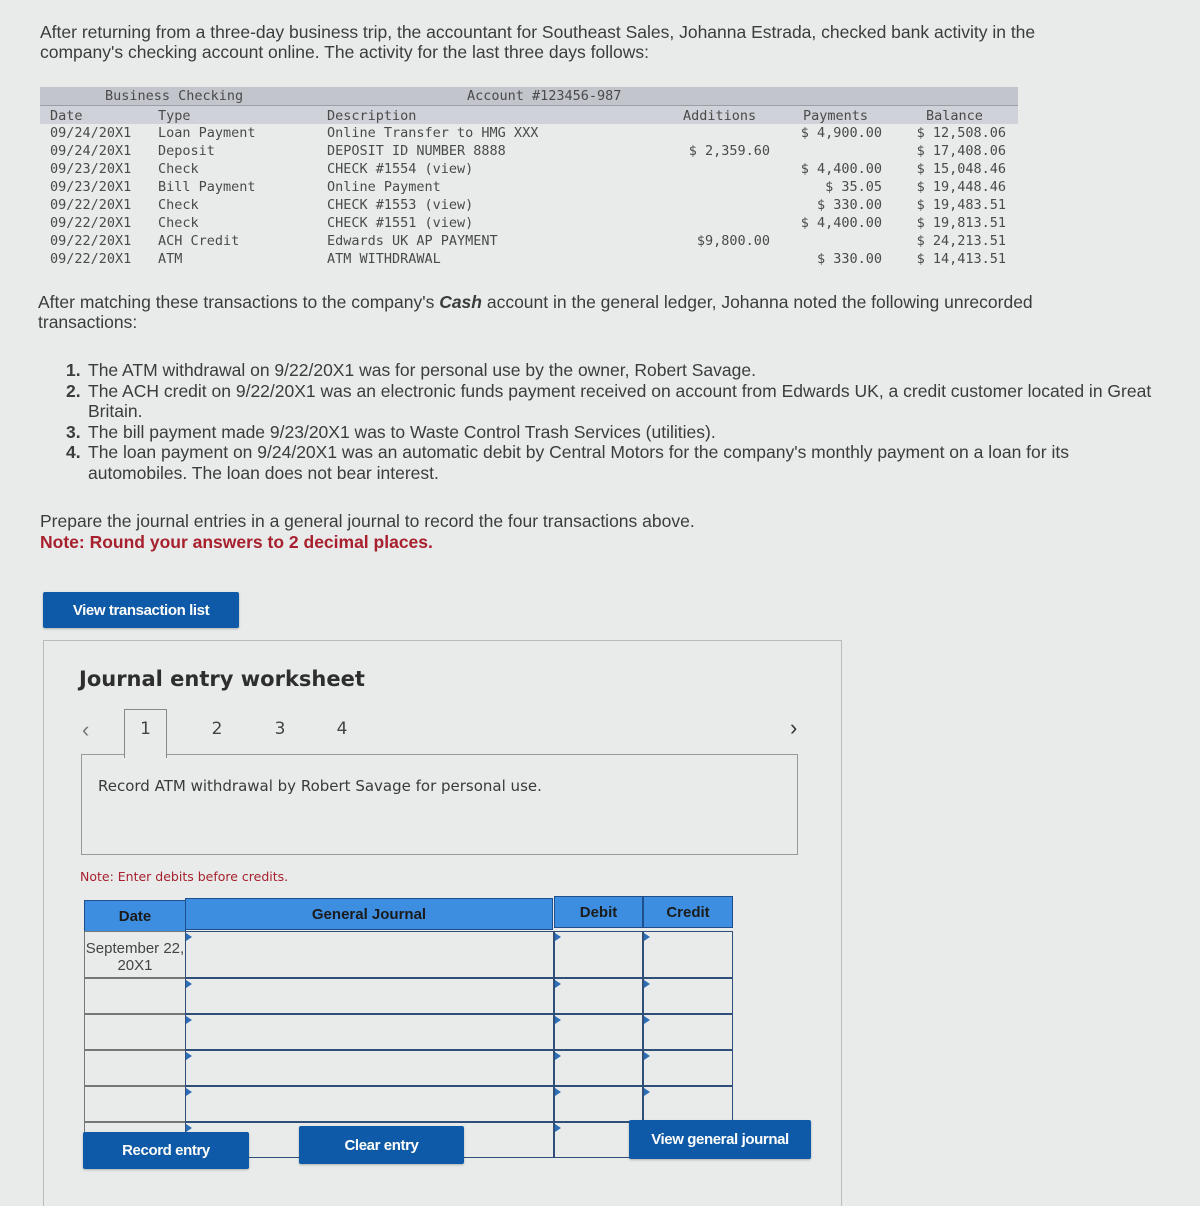  What do you see at coordinates (384, 187) in the screenshot?
I see `row-description: Online Payment` at bounding box center [384, 187].